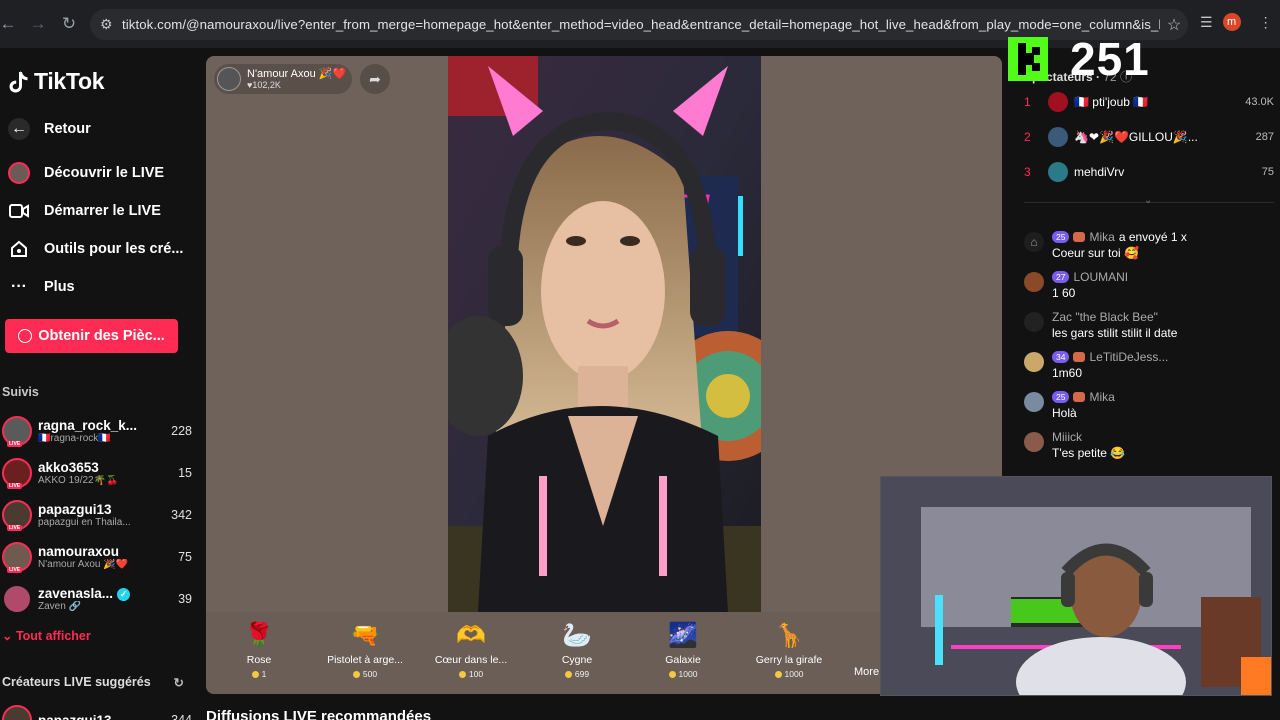 Image resolution: width=1280 pixels, height=720 pixels. What do you see at coordinates (1061, 277) in the screenshot?
I see `level-badge: 27` at bounding box center [1061, 277].